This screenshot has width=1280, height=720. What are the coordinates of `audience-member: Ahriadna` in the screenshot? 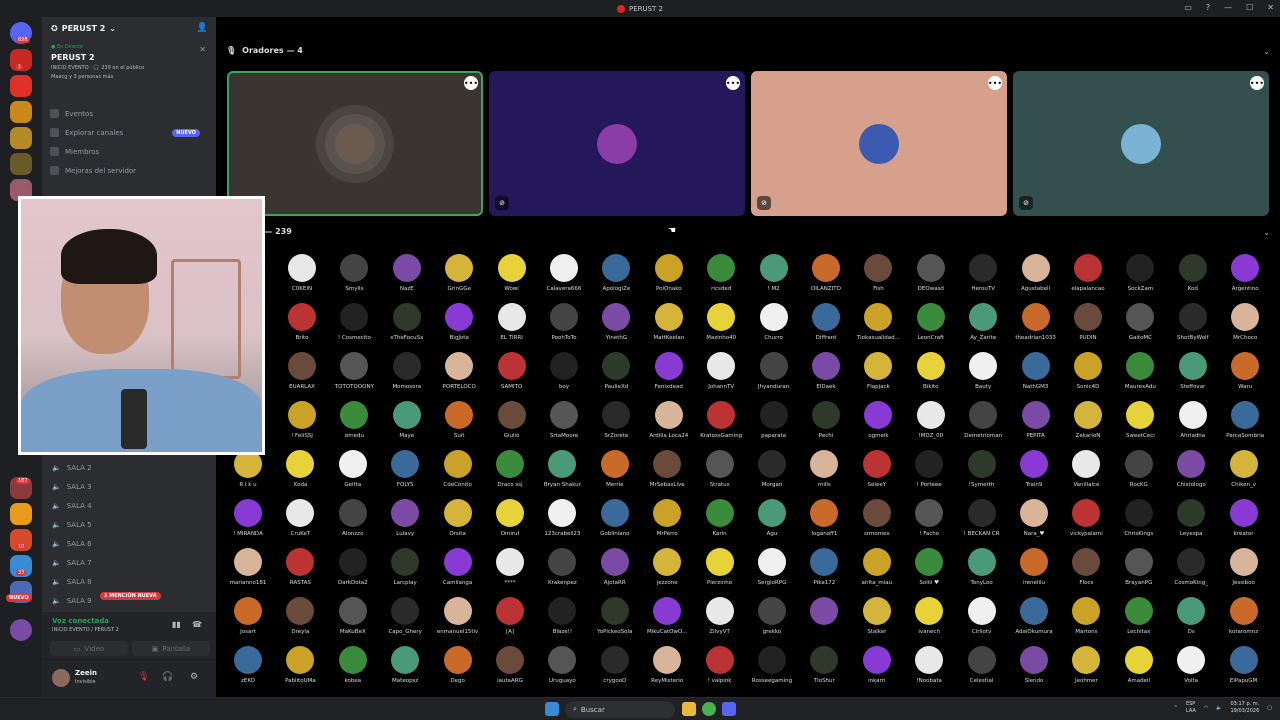 It's located at (1193, 425).